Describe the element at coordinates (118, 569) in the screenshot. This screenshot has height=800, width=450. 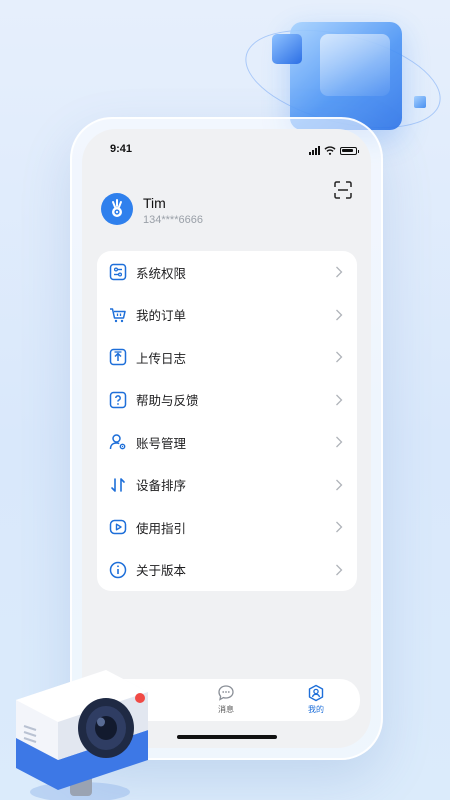
I see `info-icon` at that location.